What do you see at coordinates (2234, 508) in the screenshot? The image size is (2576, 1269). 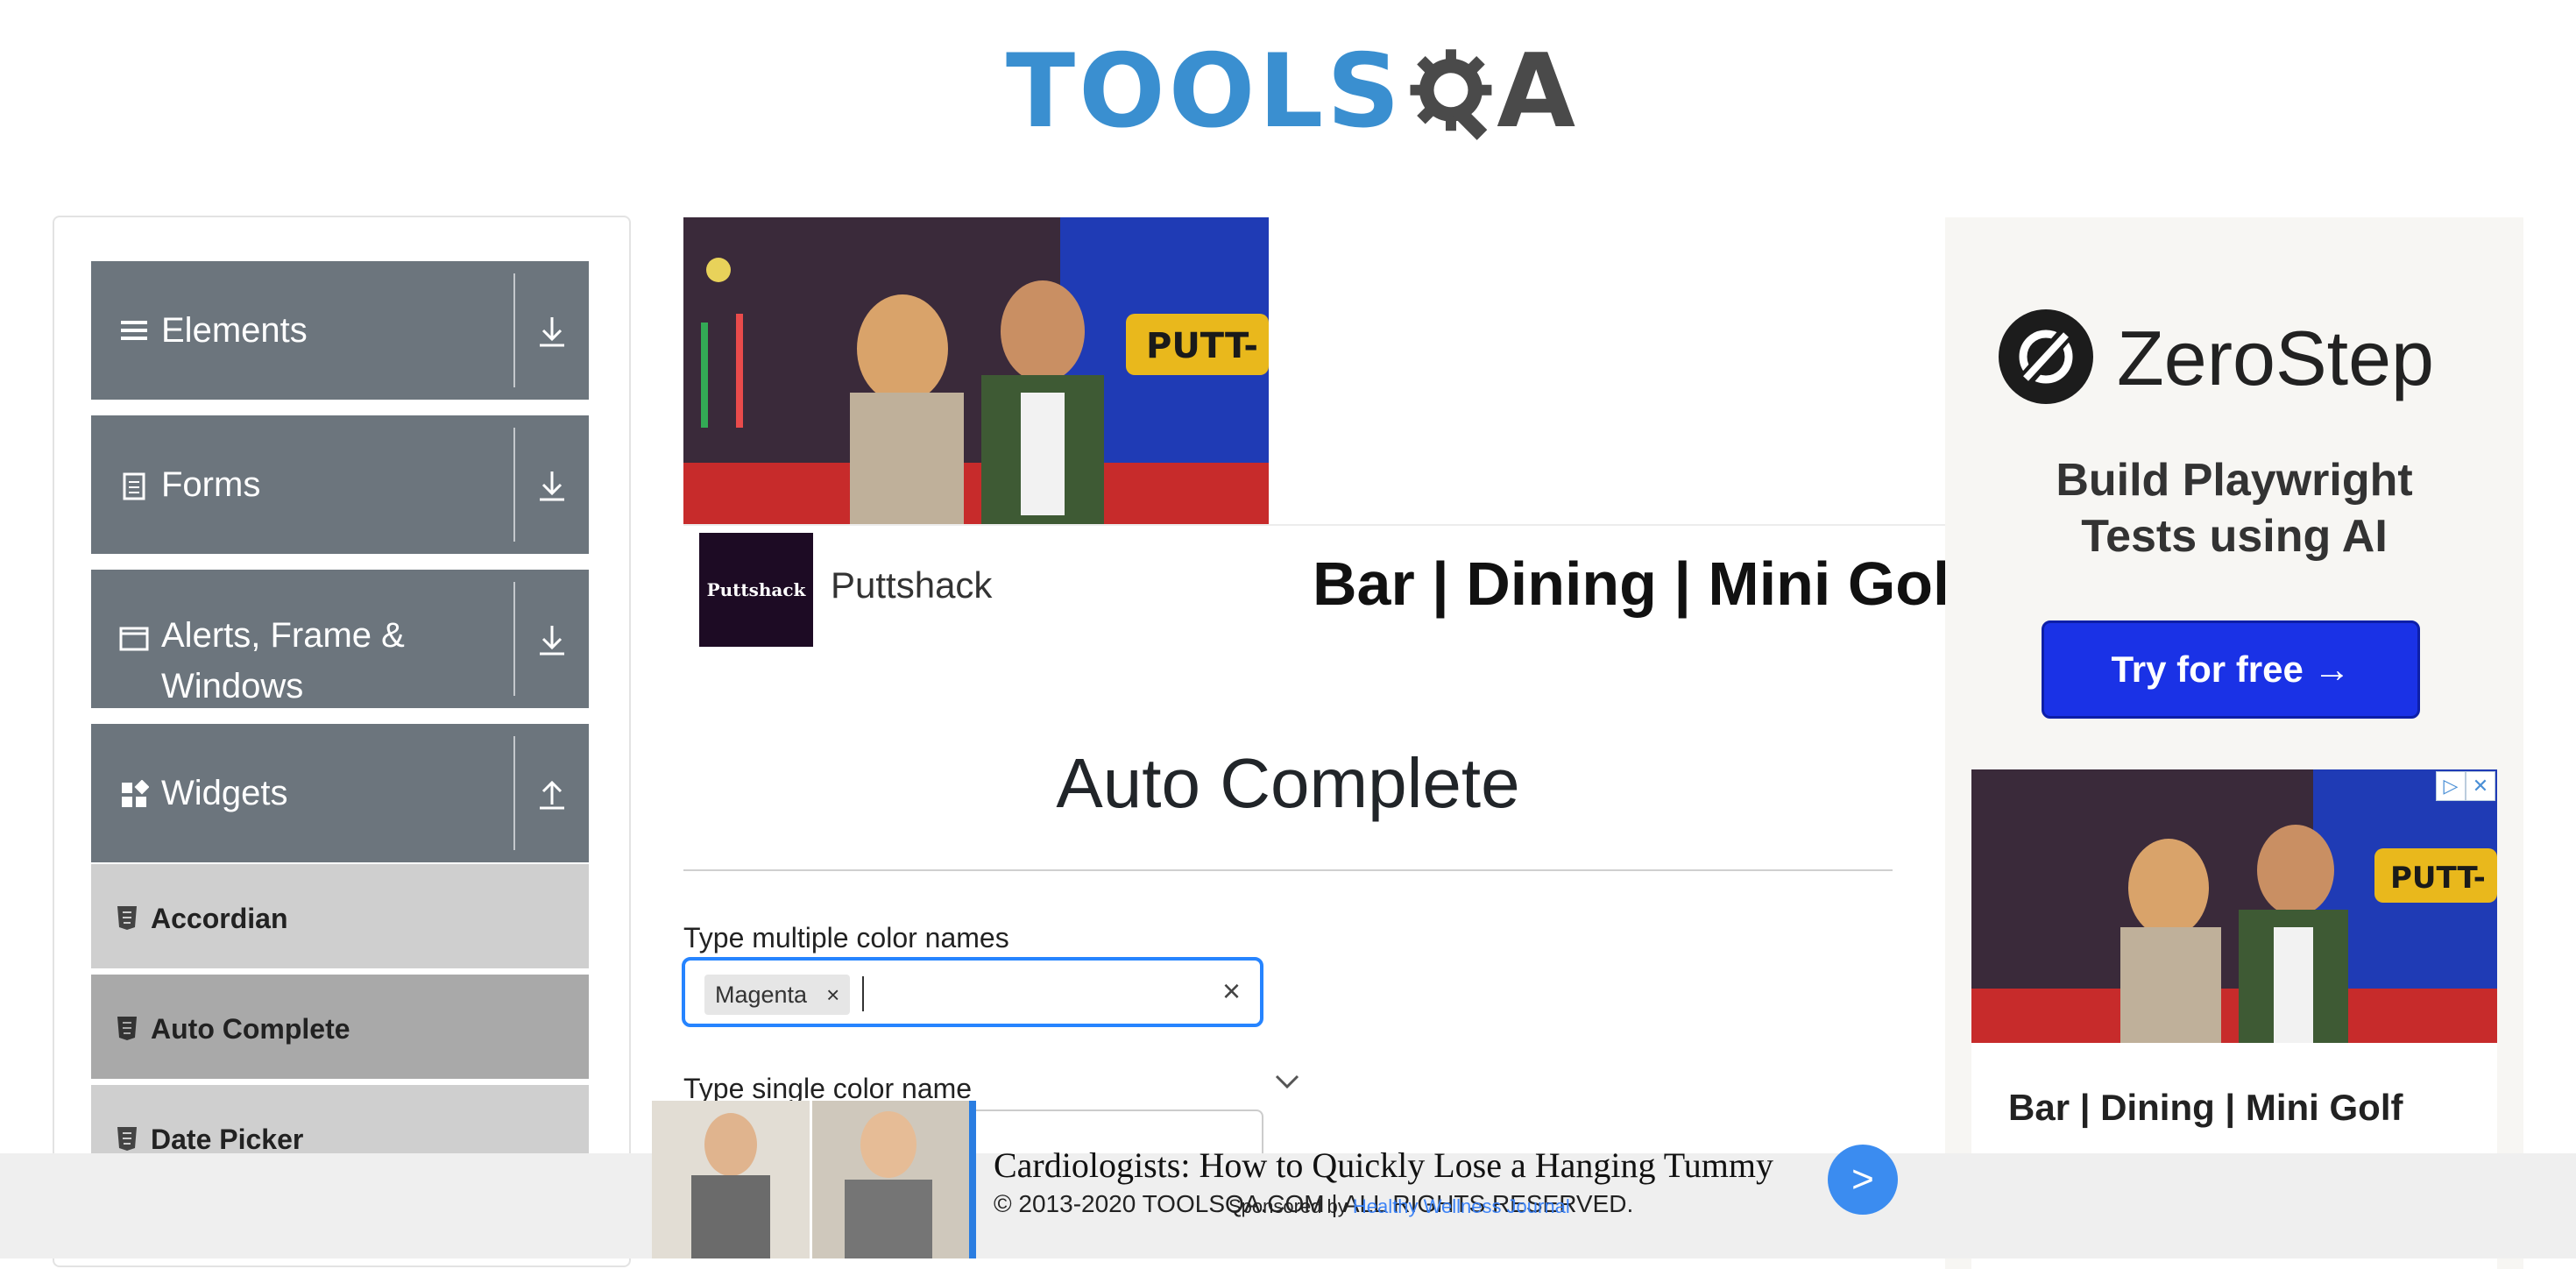 I see `zerostep-tagline: Build Playwright Tests using AI` at bounding box center [2234, 508].